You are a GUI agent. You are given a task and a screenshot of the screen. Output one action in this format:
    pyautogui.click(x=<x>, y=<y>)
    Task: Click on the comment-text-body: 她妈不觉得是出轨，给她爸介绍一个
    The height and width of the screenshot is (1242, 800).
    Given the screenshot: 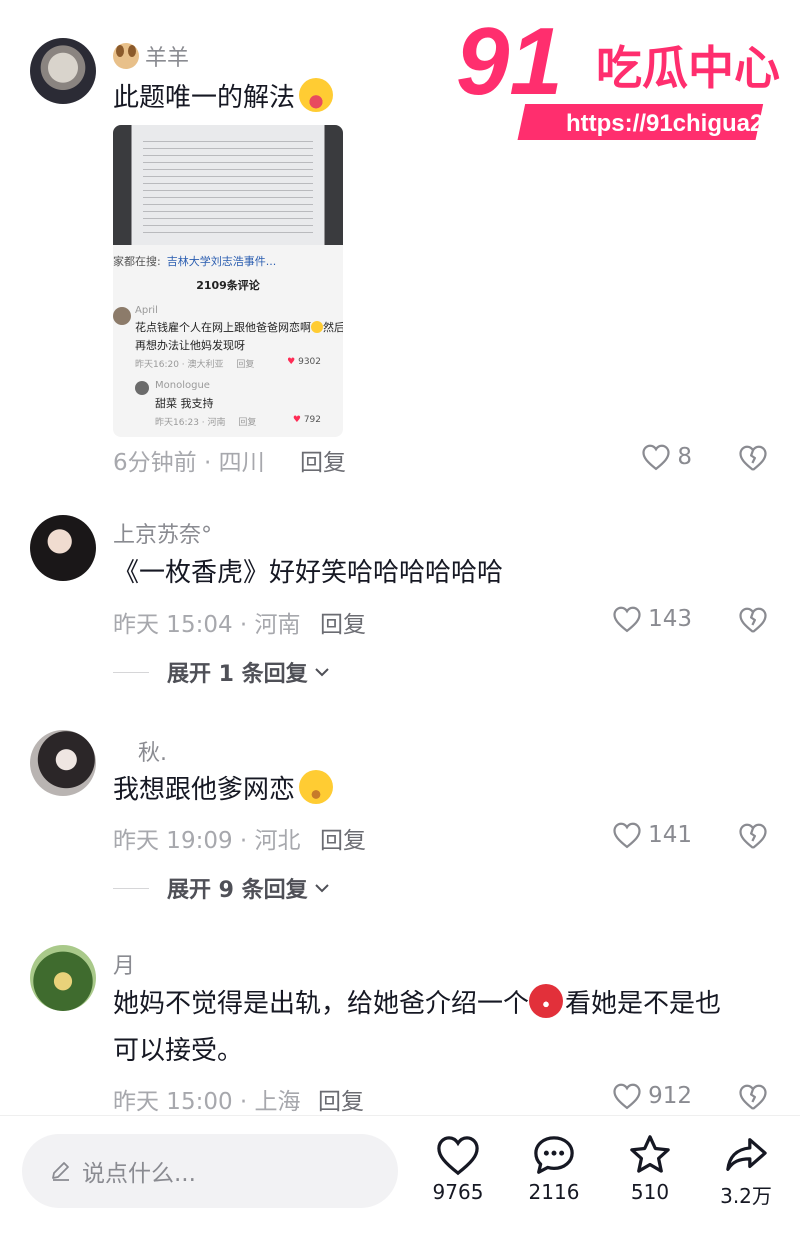 What is the action you would take?
    pyautogui.click(x=321, y=1004)
    